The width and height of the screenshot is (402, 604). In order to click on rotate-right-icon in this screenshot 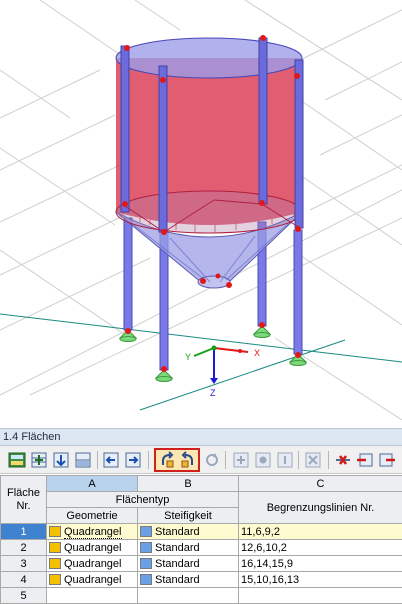, I will do `click(188, 460)`.